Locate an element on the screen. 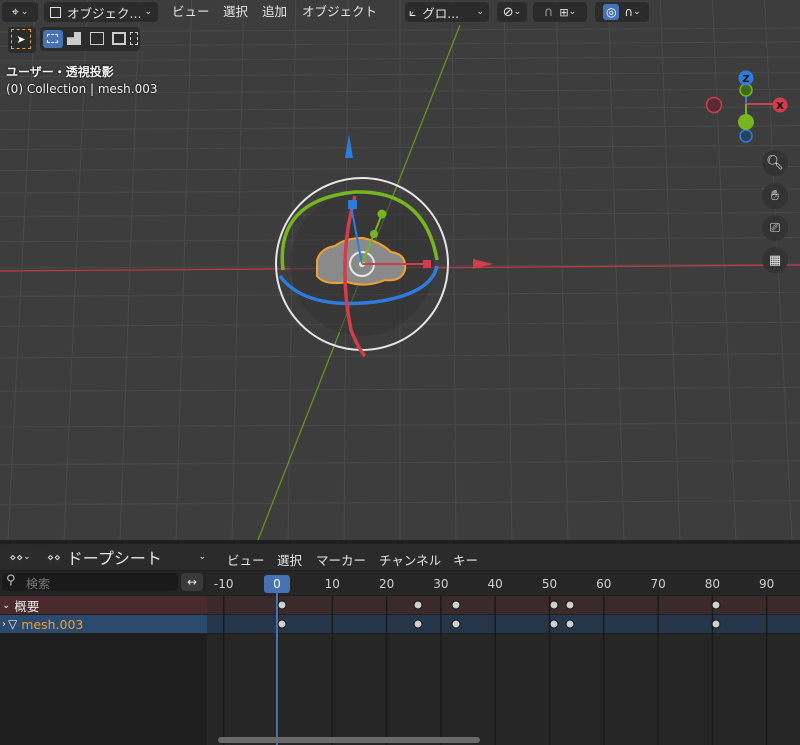 Image resolution: width=800 pixels, height=745 pixels. channel-object-label: mesh.003 is located at coordinates (52, 624).